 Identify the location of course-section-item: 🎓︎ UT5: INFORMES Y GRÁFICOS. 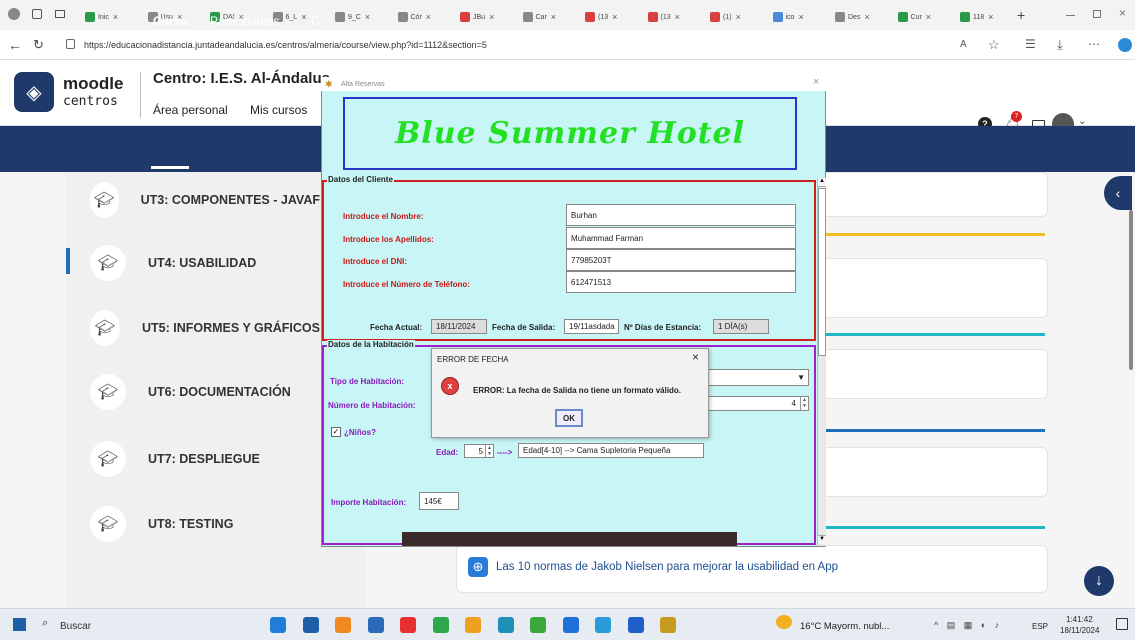
(205, 328).